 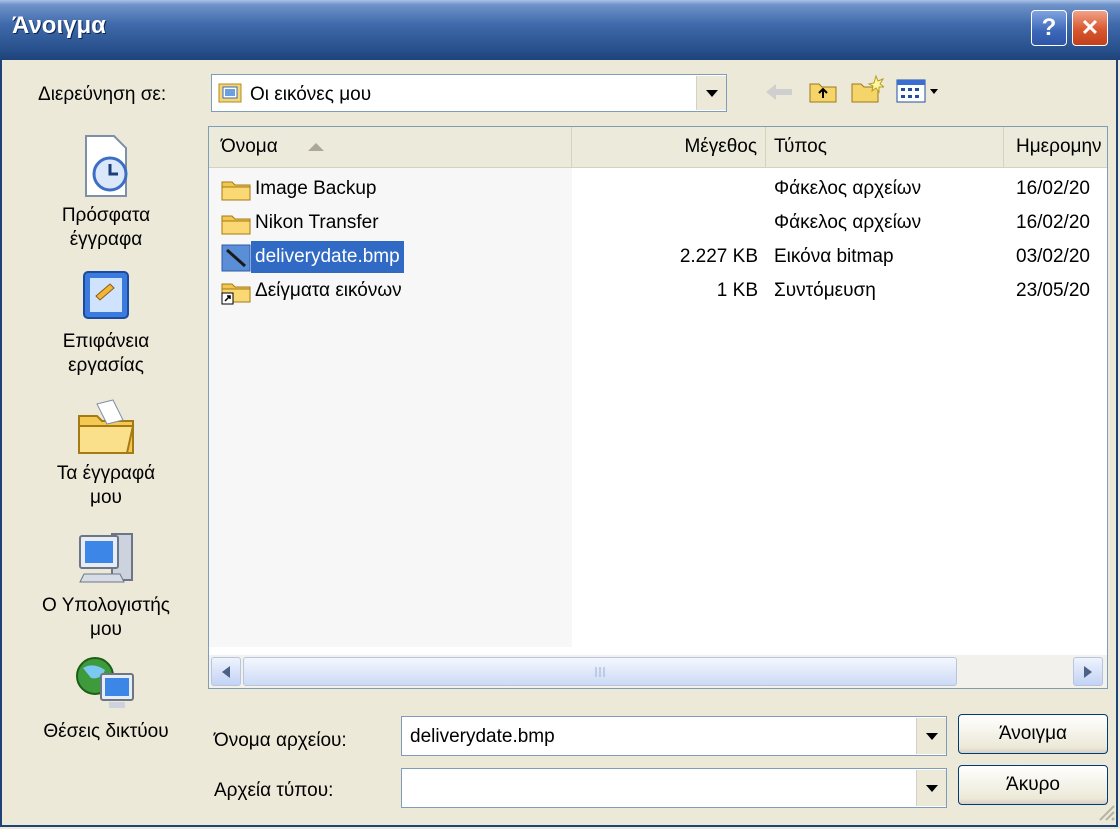 What do you see at coordinates (236, 294) in the screenshot?
I see `folder-shortcut-icon` at bounding box center [236, 294].